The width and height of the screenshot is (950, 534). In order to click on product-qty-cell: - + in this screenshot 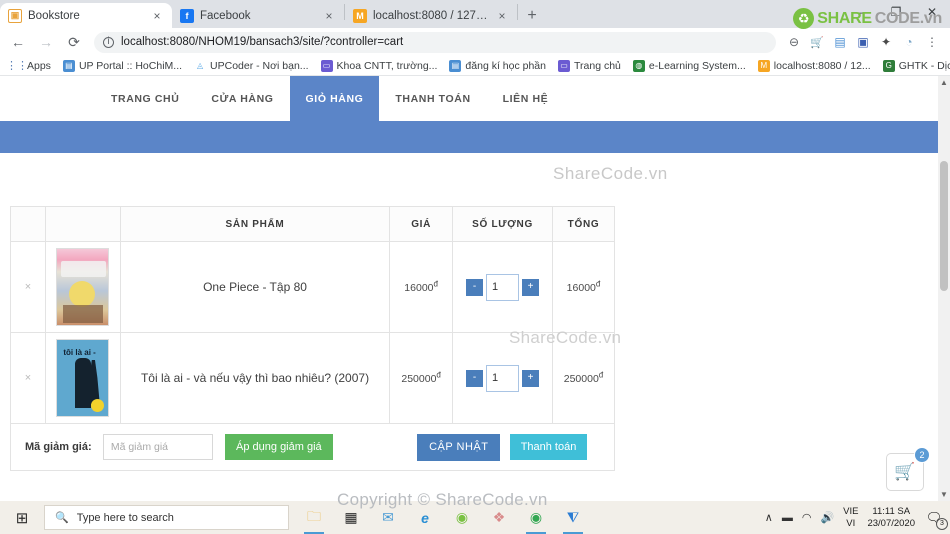, I will do `click(503, 378)`.